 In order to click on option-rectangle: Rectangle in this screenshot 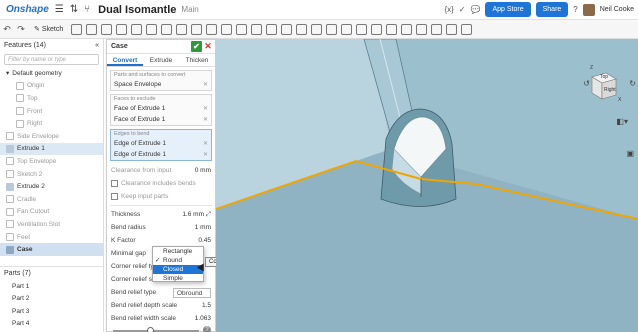, I will do `click(178, 251)`.